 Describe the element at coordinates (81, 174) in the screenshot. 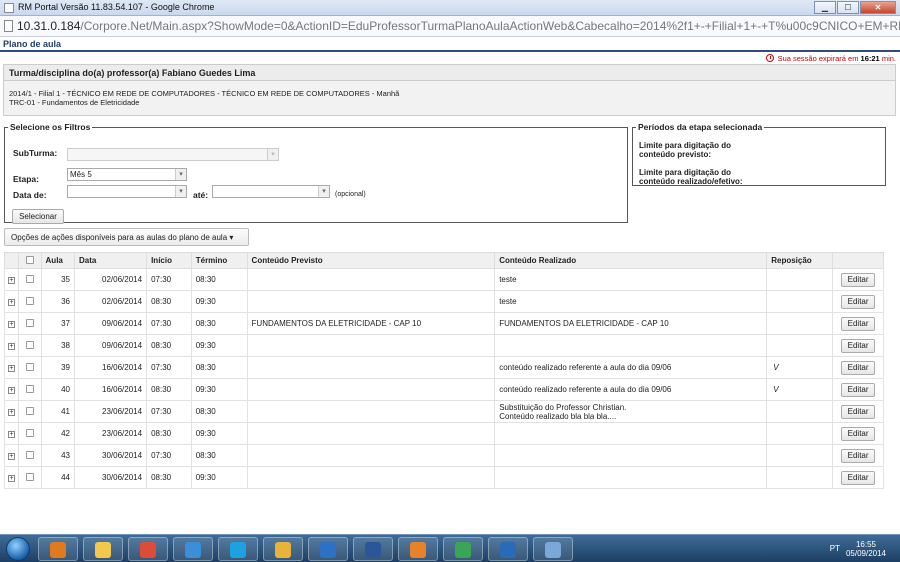

I see `etapa-value: Mês 5` at that location.